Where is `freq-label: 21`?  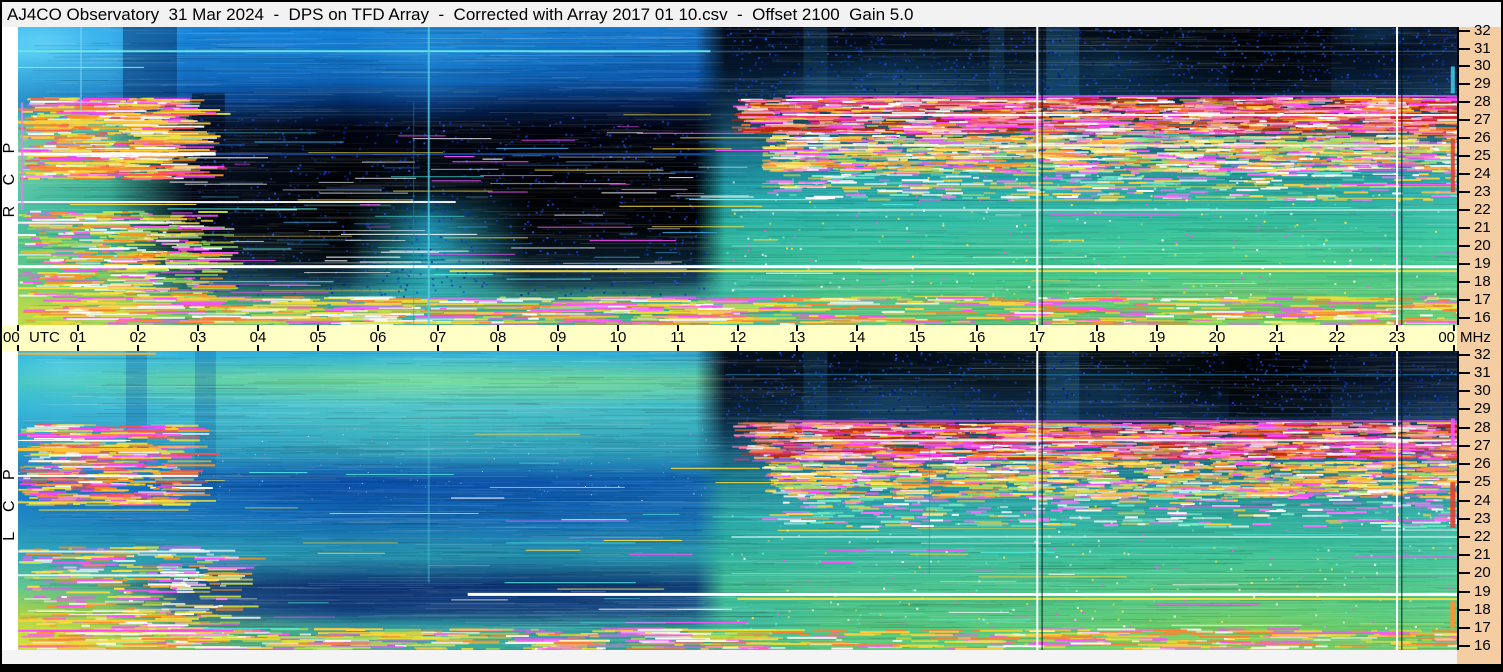 freq-label: 21 is located at coordinates (1482, 554).